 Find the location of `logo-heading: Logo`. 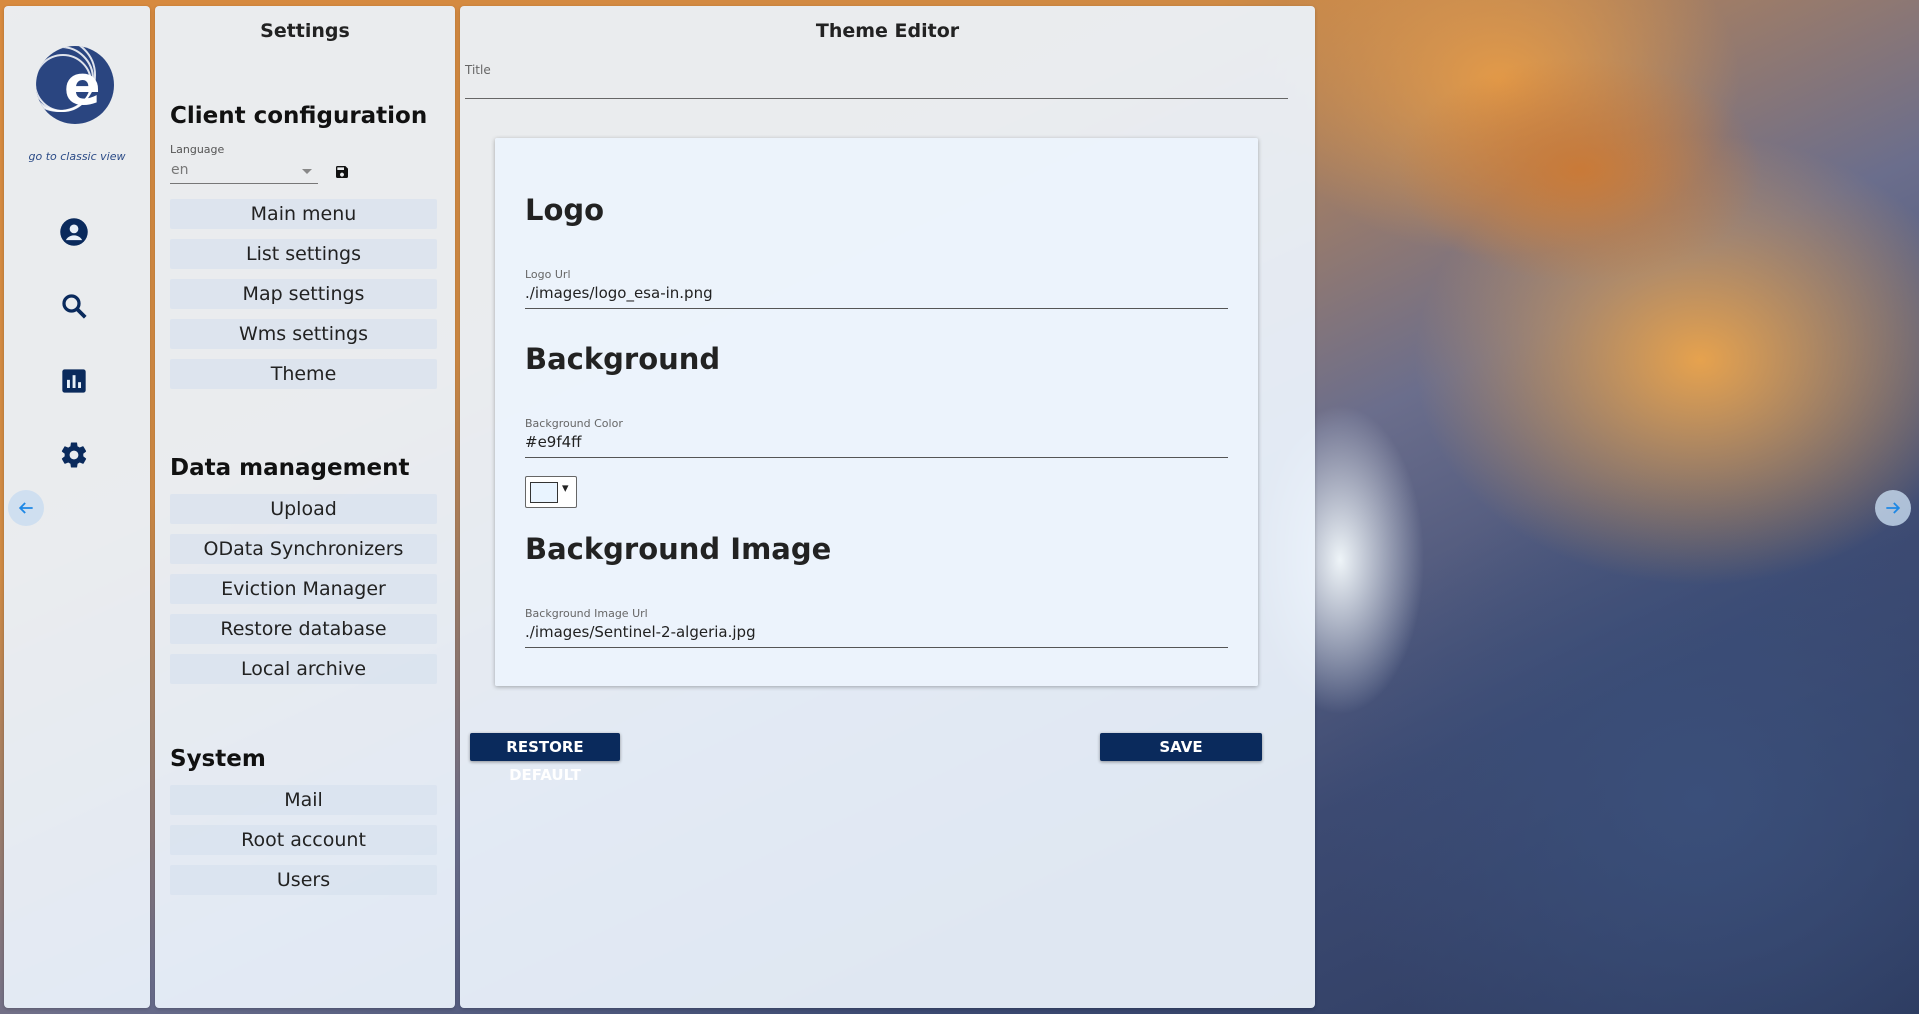

logo-heading: Logo is located at coordinates (565, 210).